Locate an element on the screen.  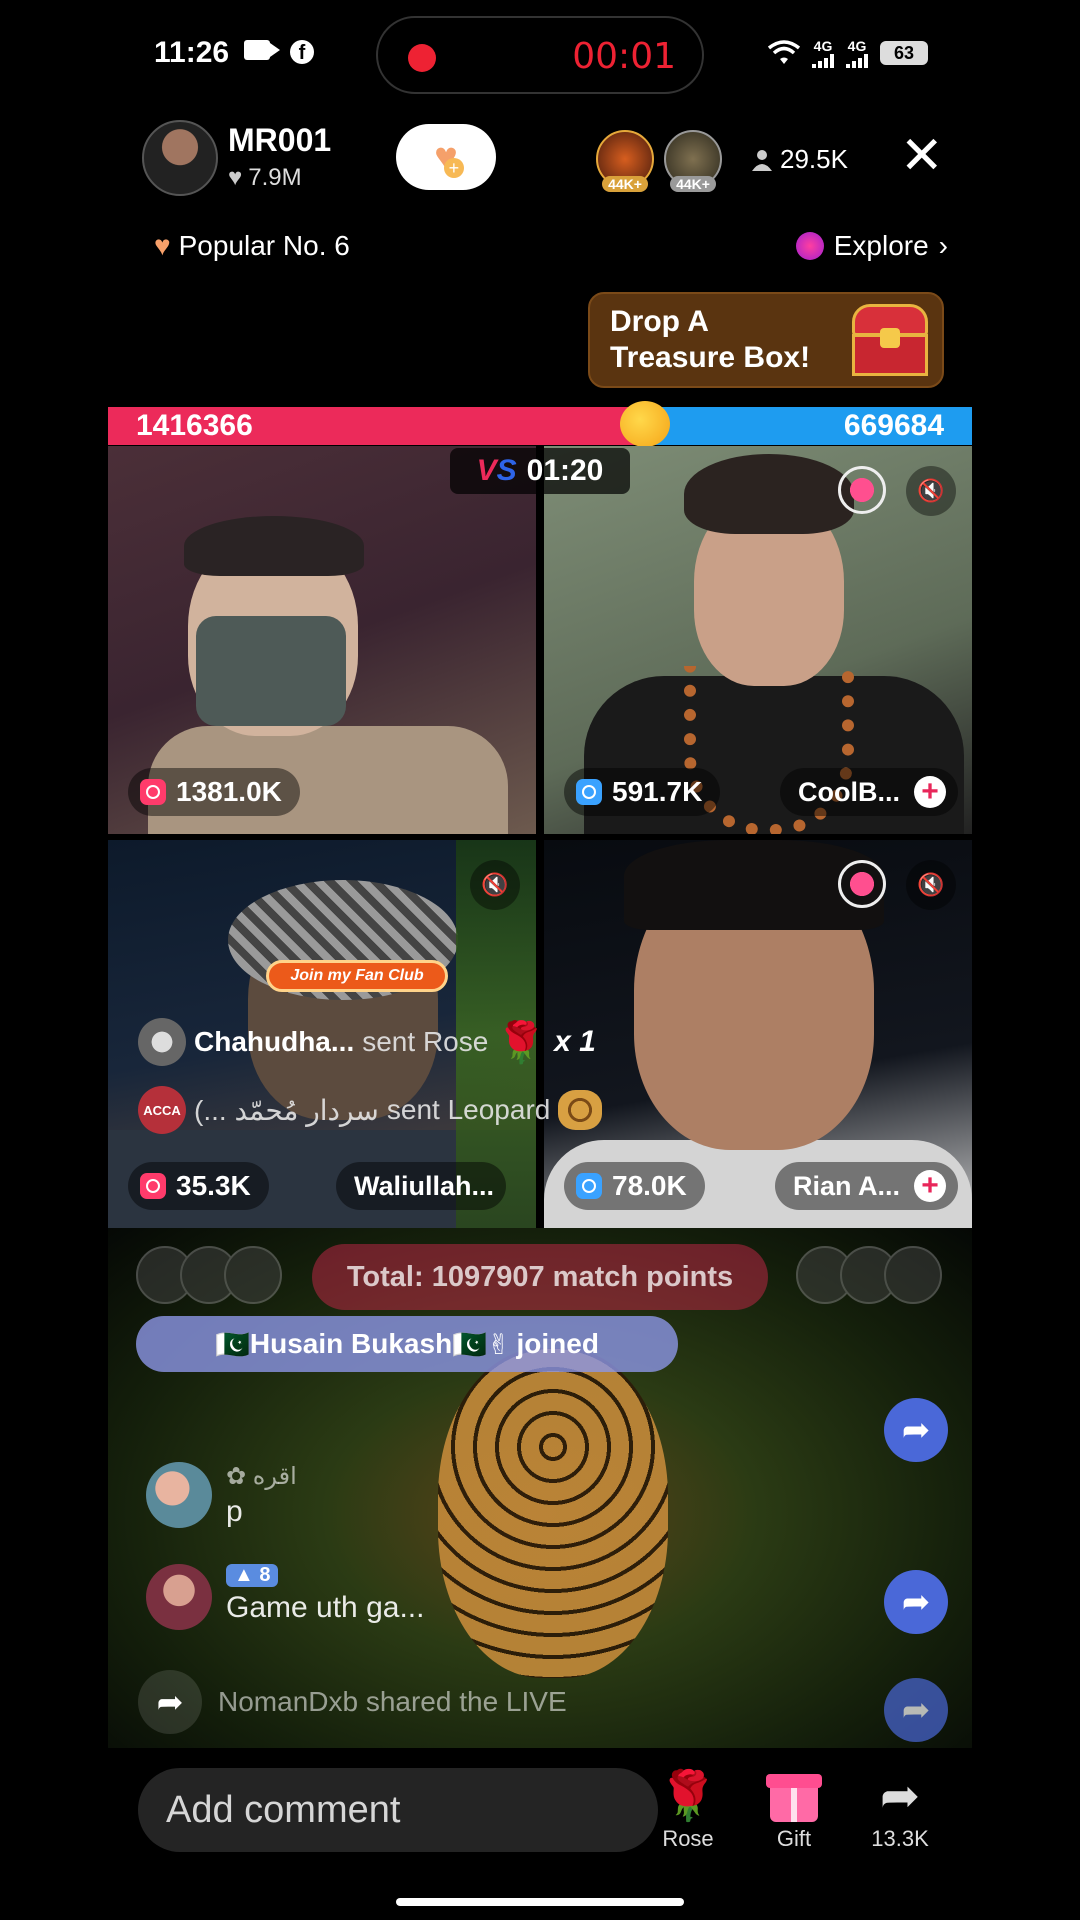
facebook-icon: f is located at coordinates (302, 52).